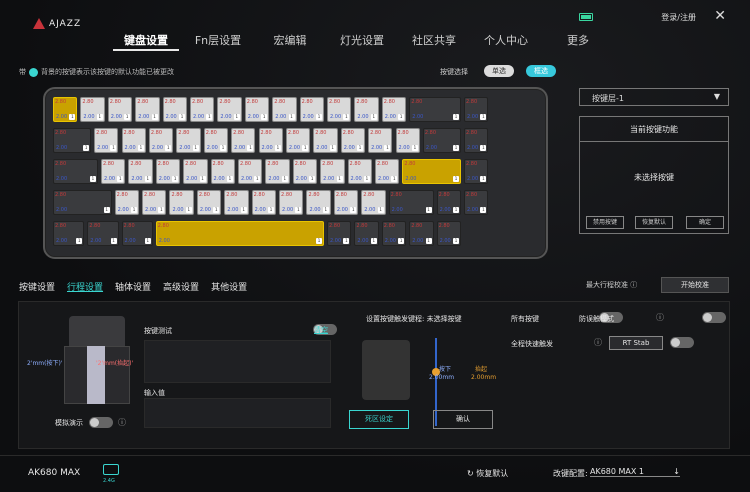 The width and height of the screenshot is (750, 492). Describe the element at coordinates (133, 286) in the screenshot. I see `subtab-switch: 轴体设置` at that location.